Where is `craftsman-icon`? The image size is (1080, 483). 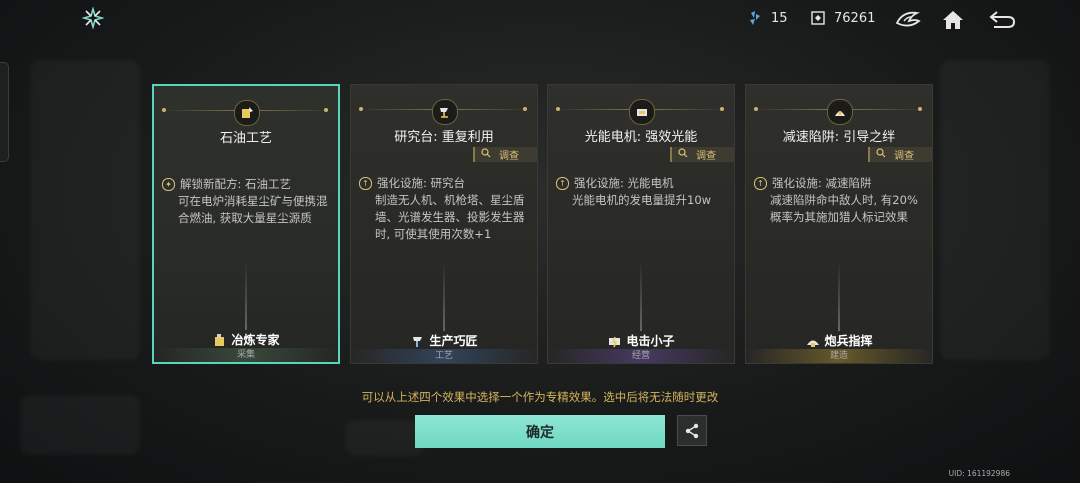
craftsman-icon is located at coordinates (418, 341).